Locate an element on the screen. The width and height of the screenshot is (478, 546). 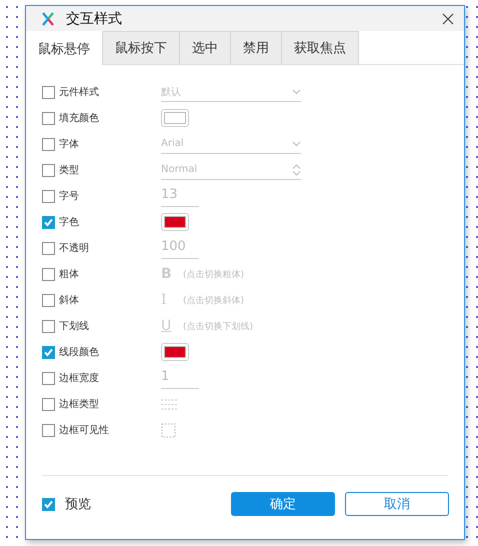
tab: 禁用 is located at coordinates (256, 47).